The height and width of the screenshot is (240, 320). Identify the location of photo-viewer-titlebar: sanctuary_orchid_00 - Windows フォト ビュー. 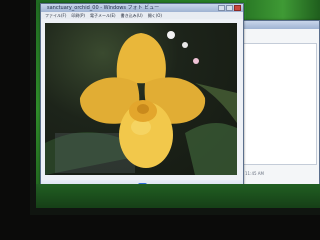
(142, 8).